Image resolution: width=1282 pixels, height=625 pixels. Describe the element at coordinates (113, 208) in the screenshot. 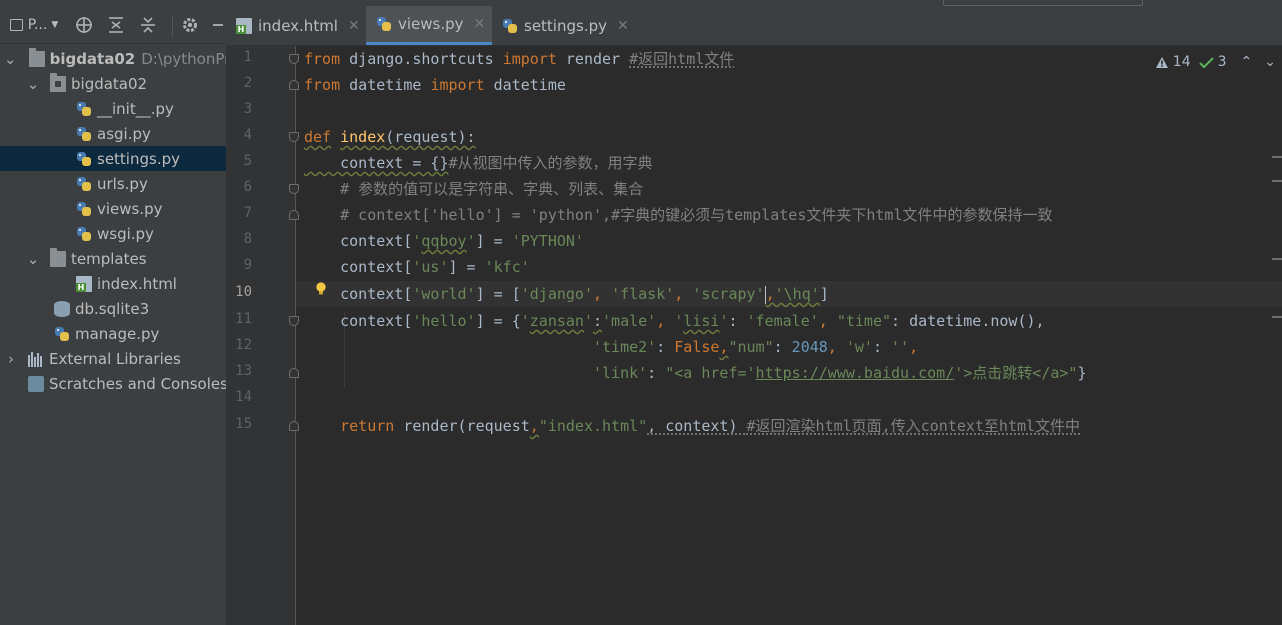

I see `tree-item-file: views.py` at that location.